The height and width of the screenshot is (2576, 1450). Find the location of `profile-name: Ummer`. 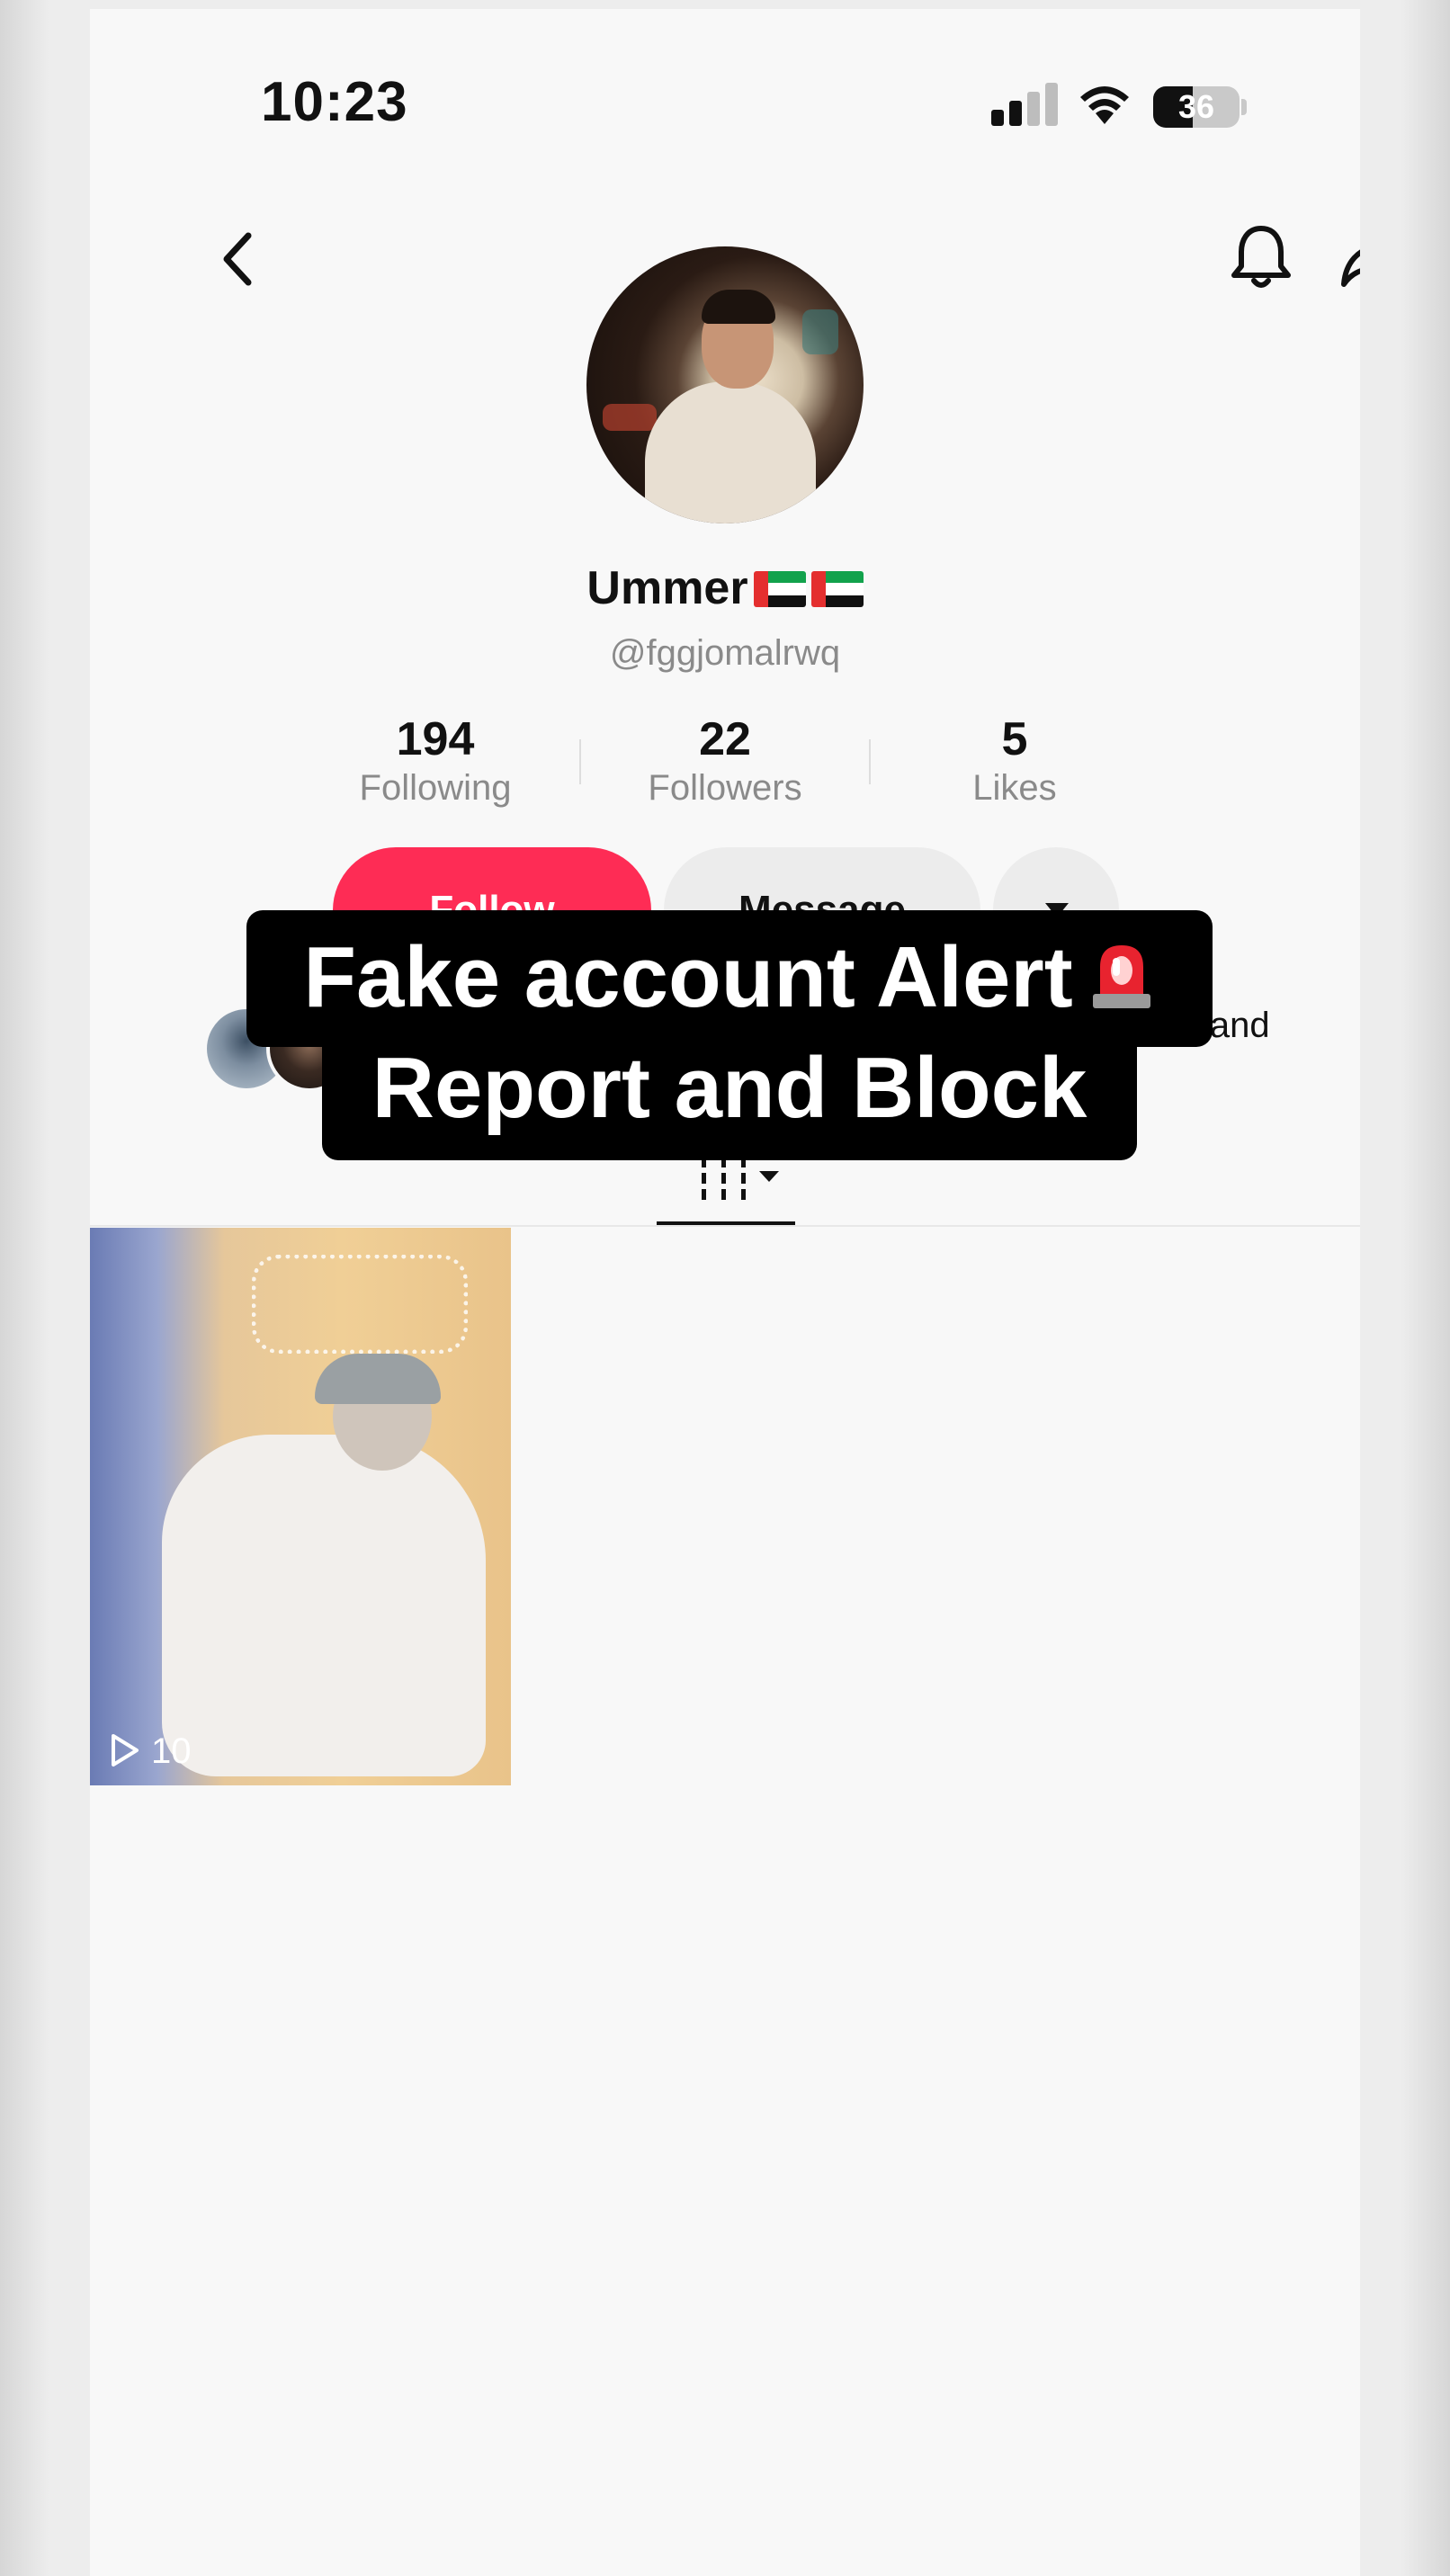

profile-name: Ummer is located at coordinates (725, 588).